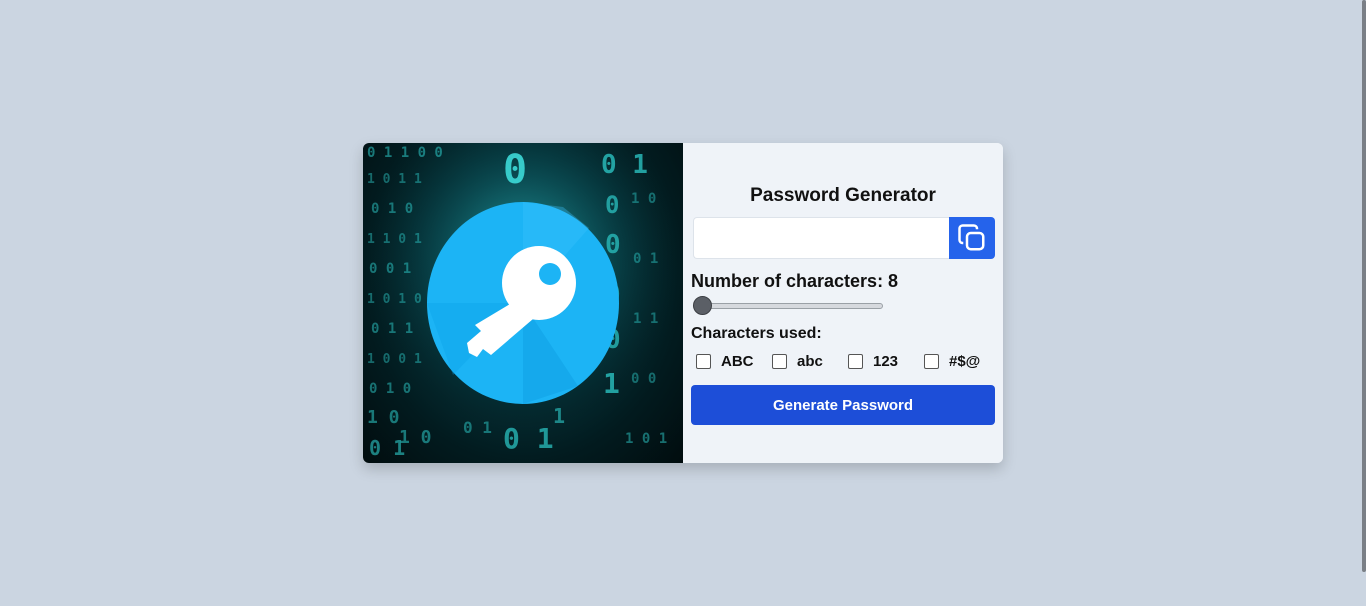 The image size is (1366, 606). I want to click on slider-thumb, so click(702, 305).